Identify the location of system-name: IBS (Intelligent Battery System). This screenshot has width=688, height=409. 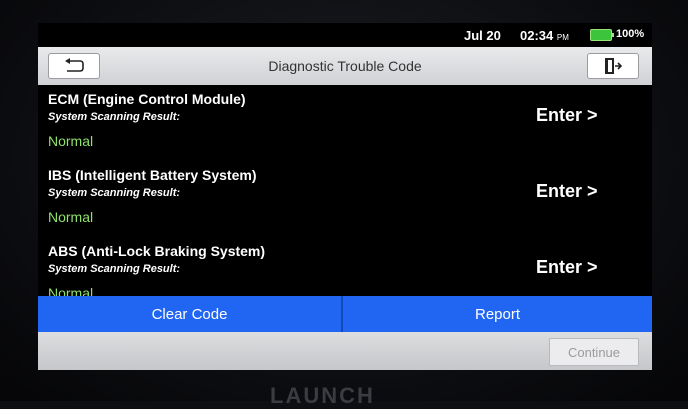
(152, 175).